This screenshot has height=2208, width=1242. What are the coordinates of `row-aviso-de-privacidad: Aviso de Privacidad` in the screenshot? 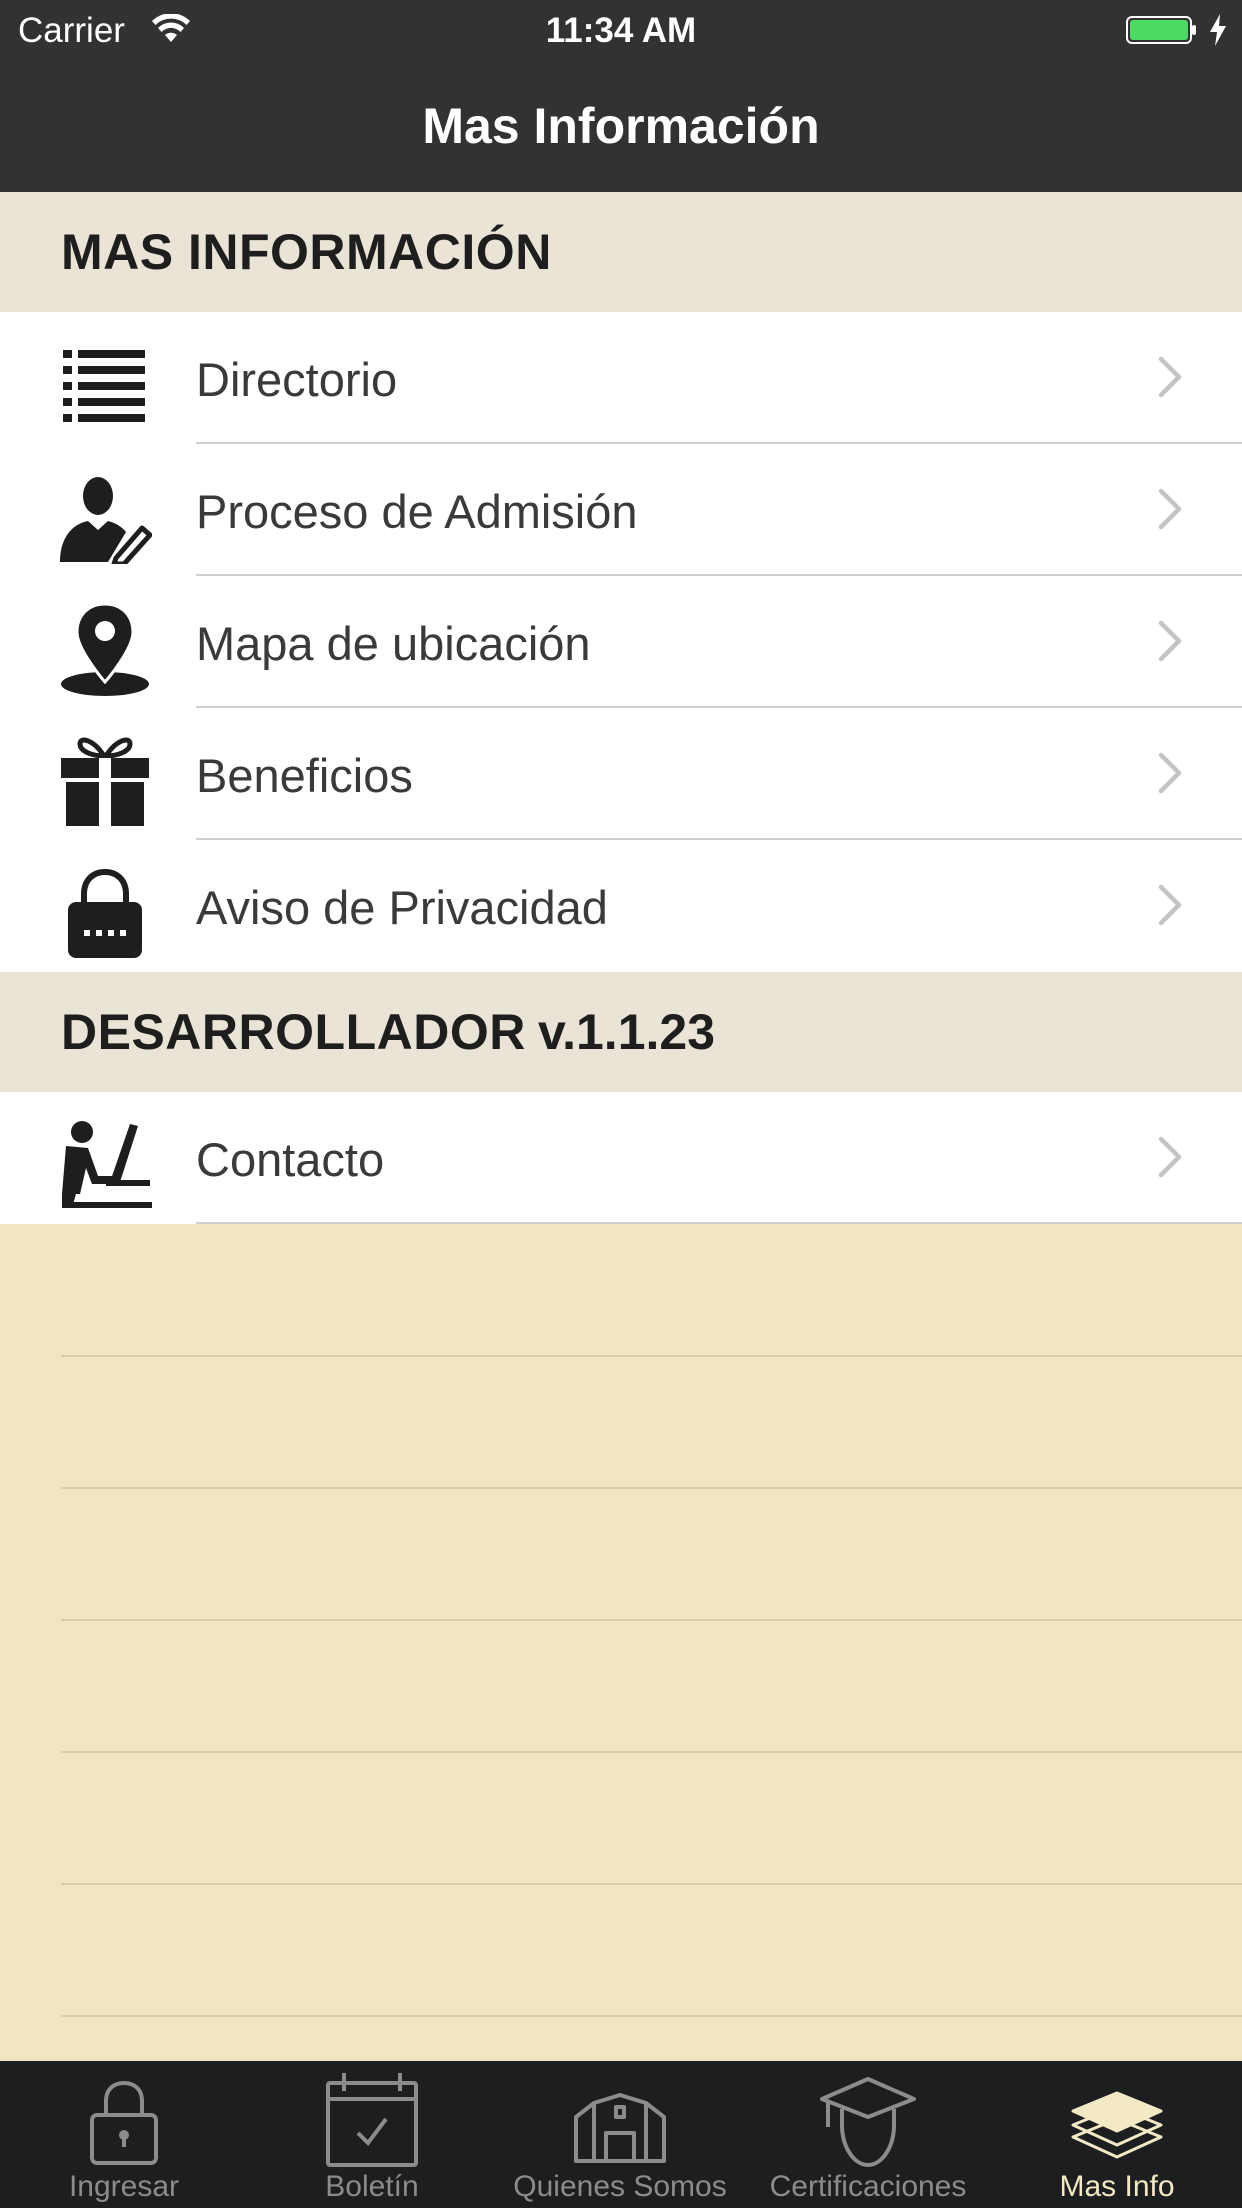 It's located at (621, 906).